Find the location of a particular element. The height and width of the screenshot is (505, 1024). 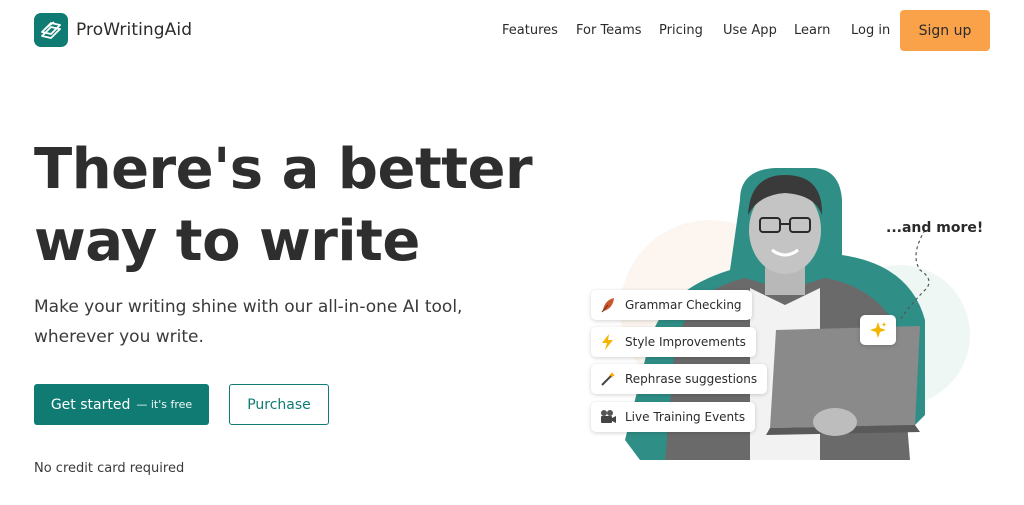

nav-learn: Learn is located at coordinates (812, 30).